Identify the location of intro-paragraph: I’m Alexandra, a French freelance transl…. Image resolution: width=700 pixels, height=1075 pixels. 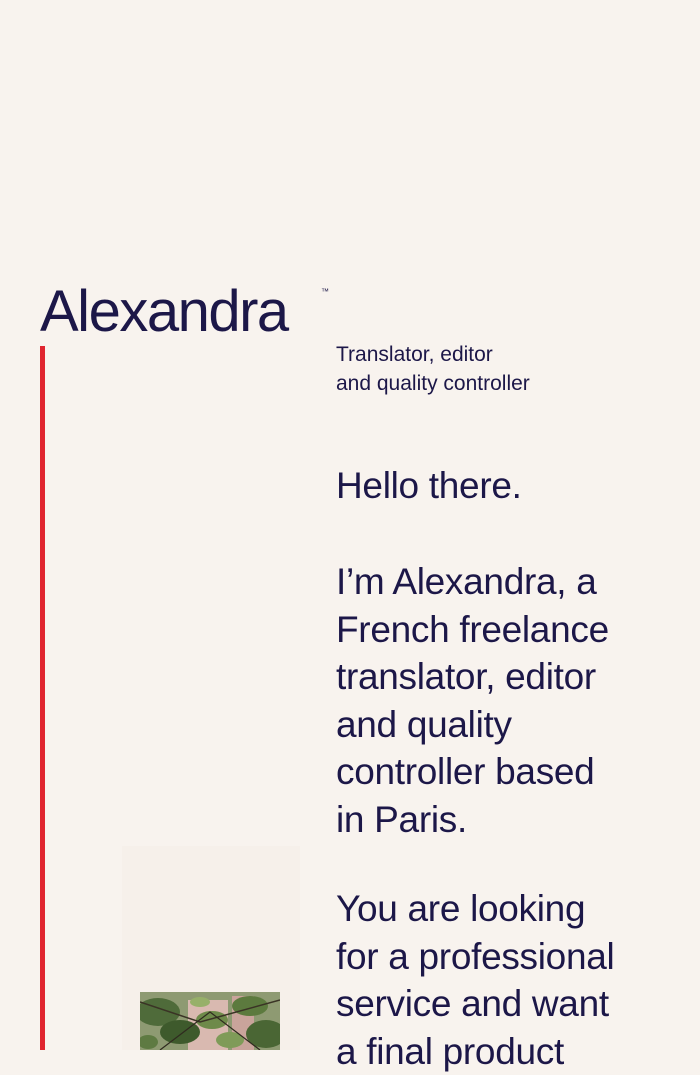
(506, 700).